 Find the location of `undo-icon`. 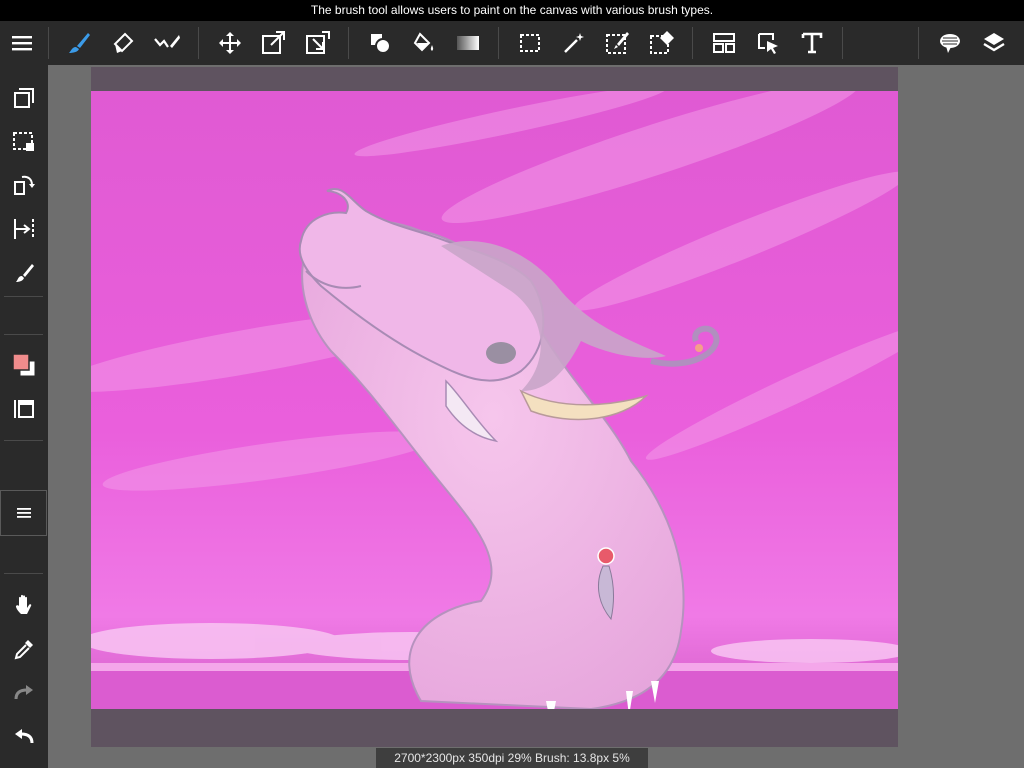

undo-icon is located at coordinates (24, 737).